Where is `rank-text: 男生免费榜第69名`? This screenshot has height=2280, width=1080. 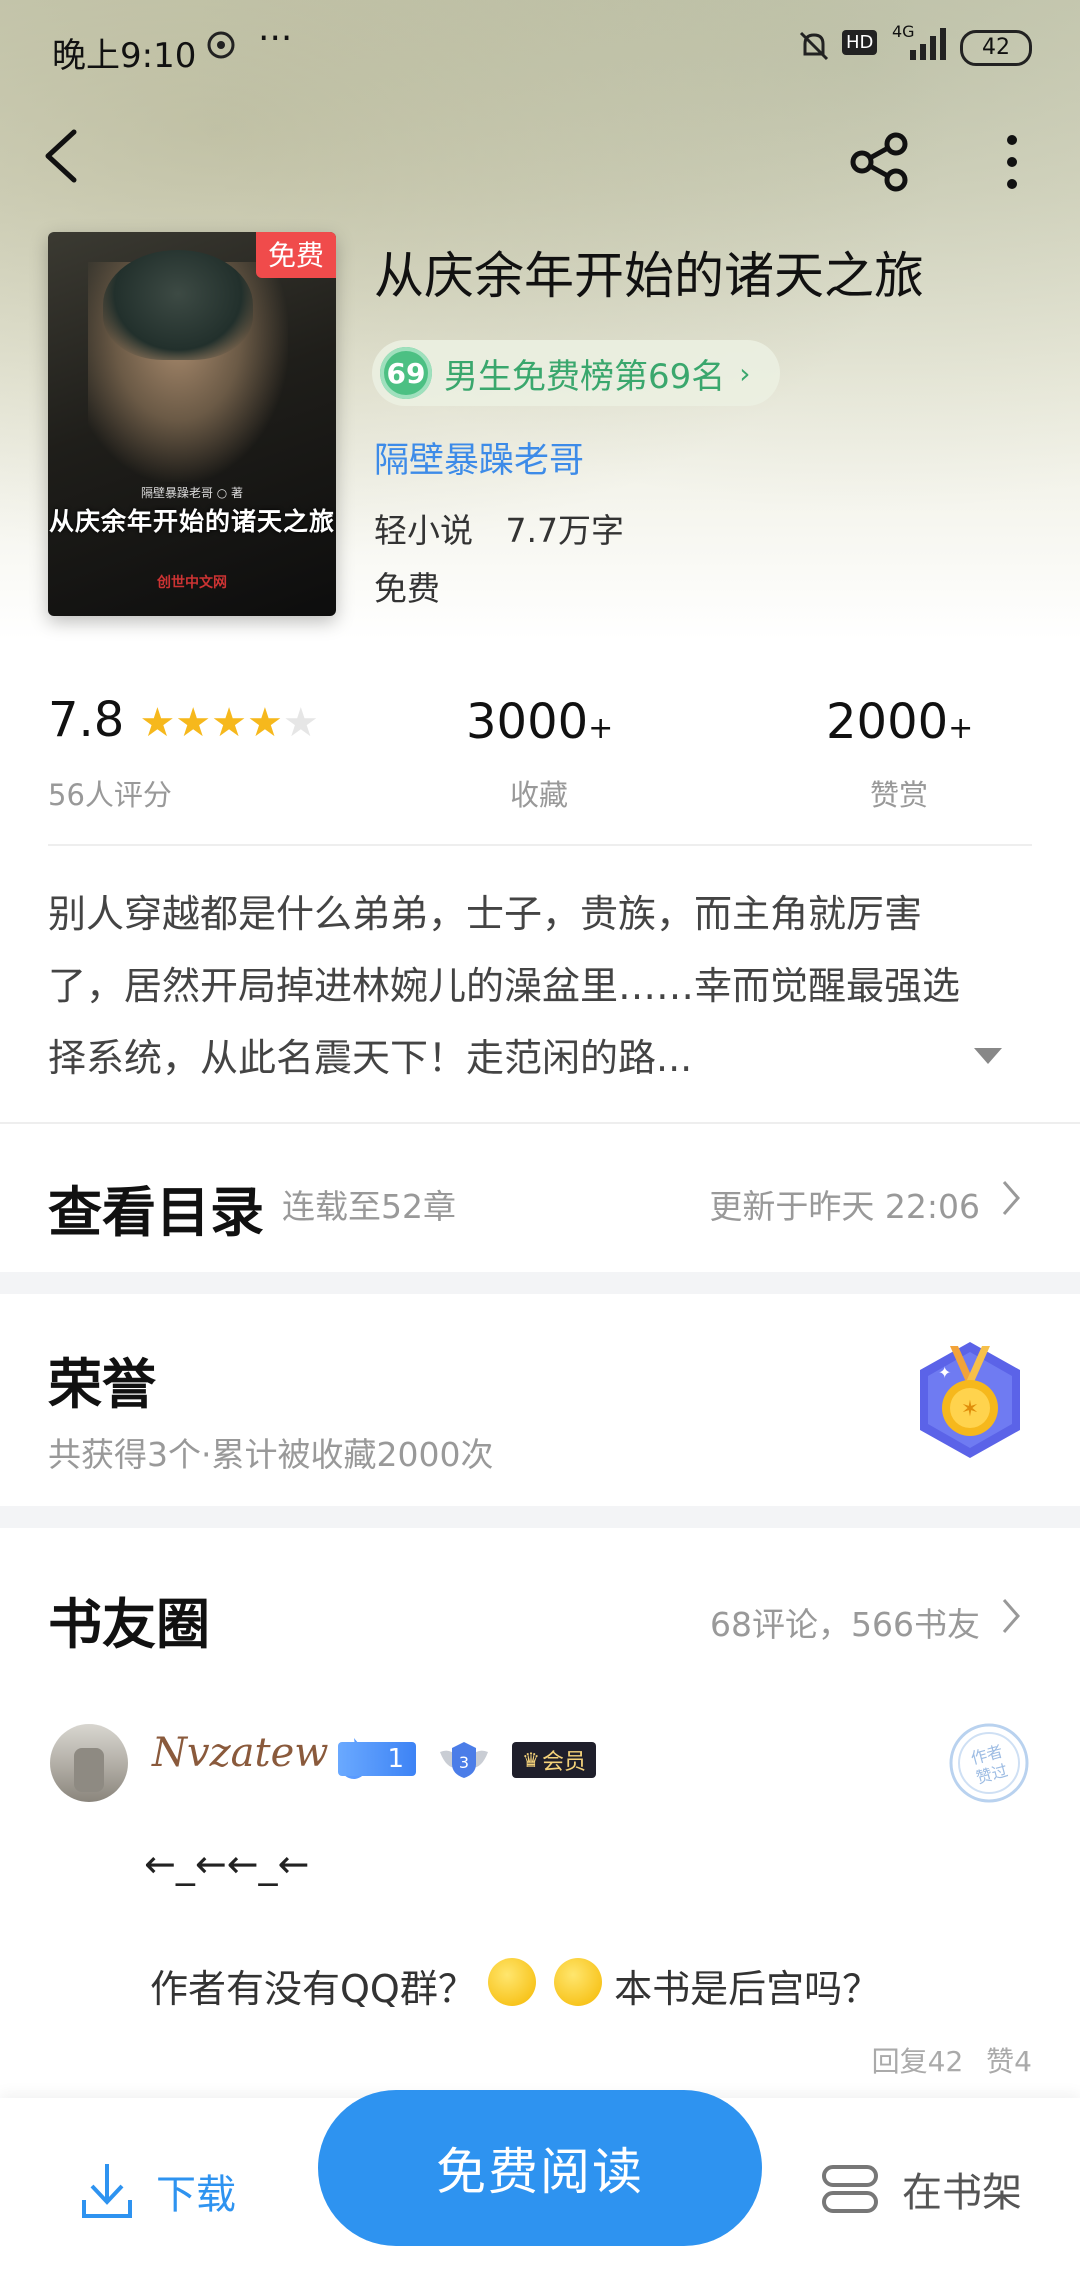 rank-text: 男生免费榜第69名 is located at coordinates (585, 376).